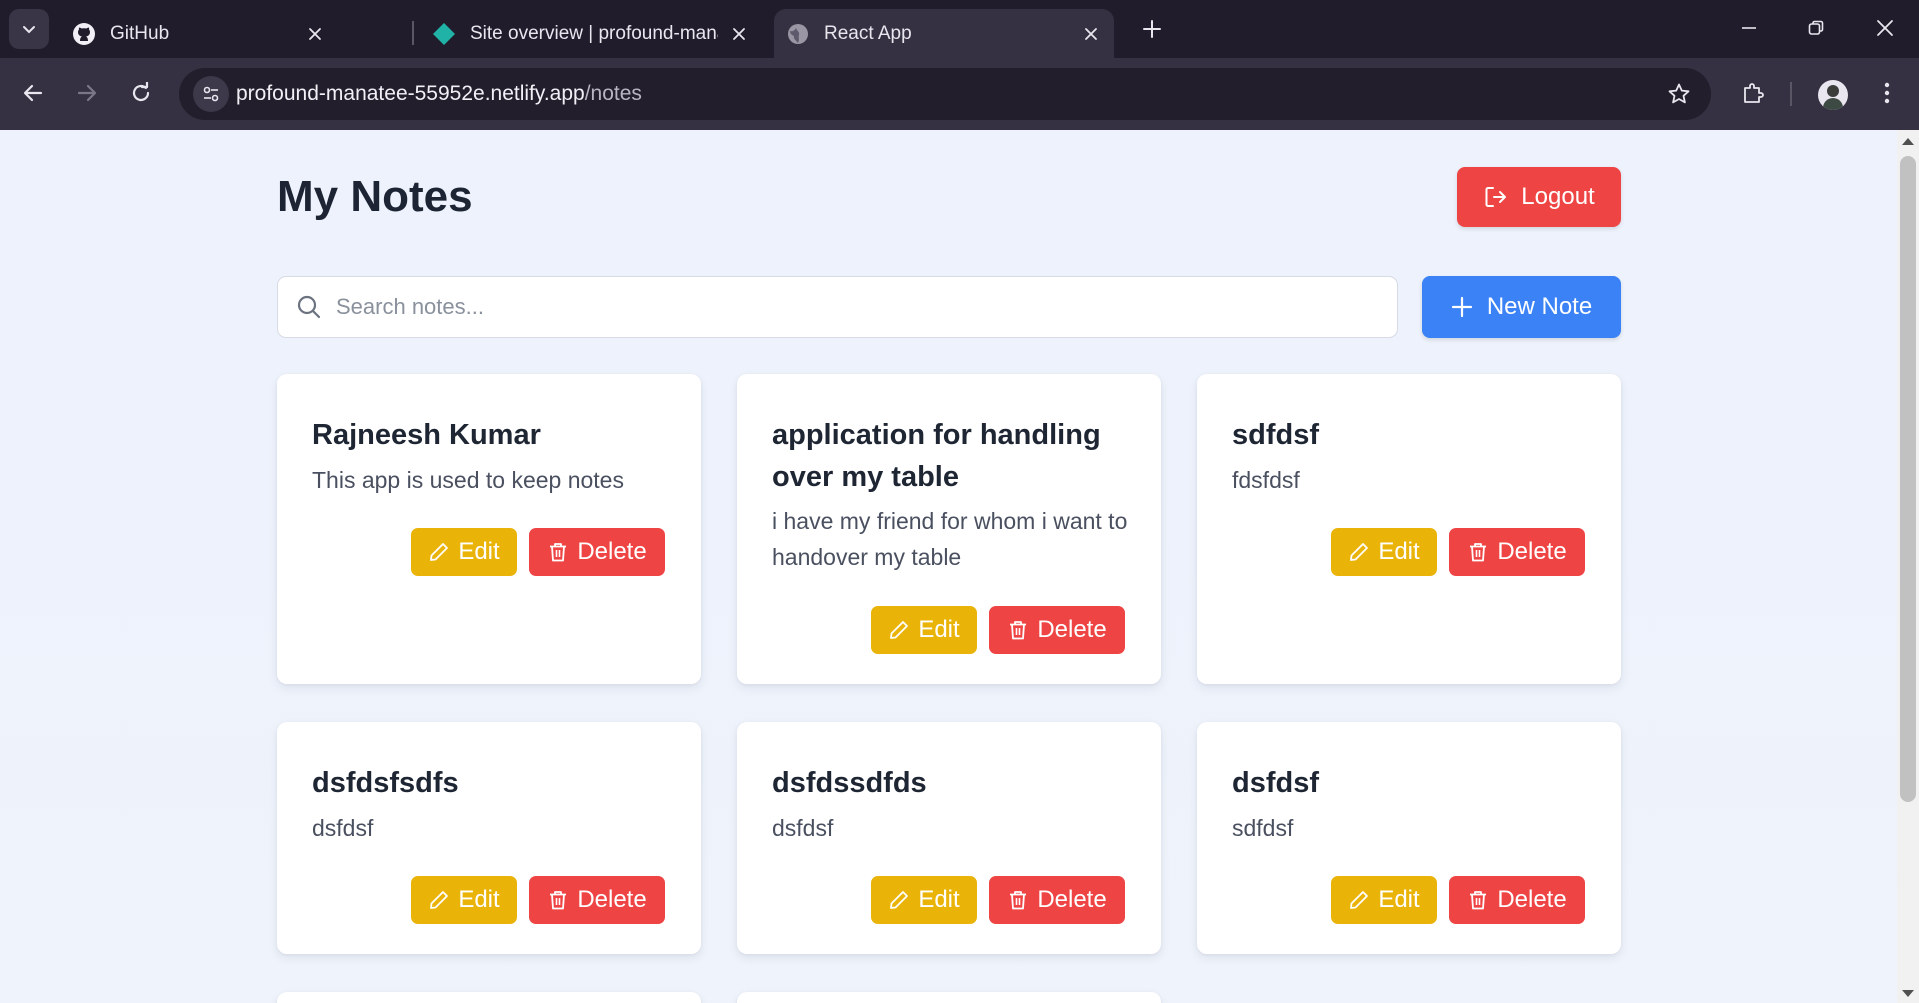 The image size is (1919, 1003). I want to click on tab-netlify: Site overview | profound-manat, so click(591, 33).